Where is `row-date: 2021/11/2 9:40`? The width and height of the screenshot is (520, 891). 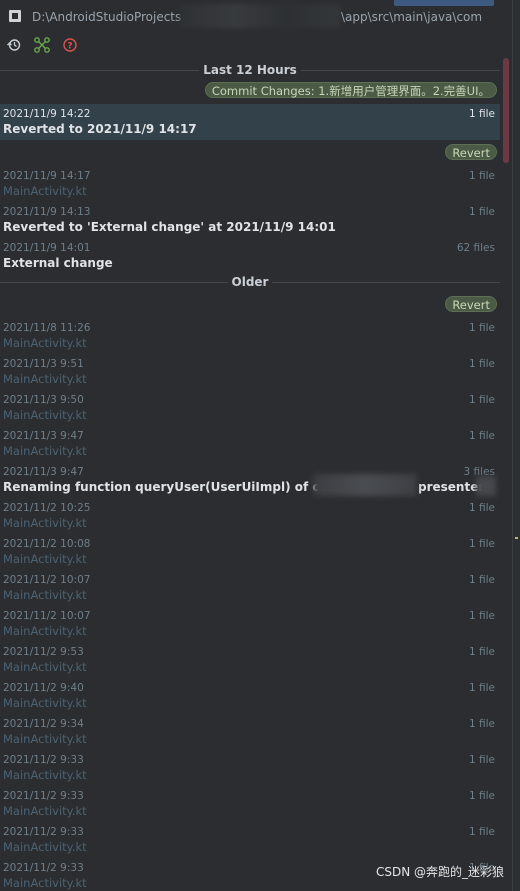 row-date: 2021/11/2 9:40 is located at coordinates (43, 688).